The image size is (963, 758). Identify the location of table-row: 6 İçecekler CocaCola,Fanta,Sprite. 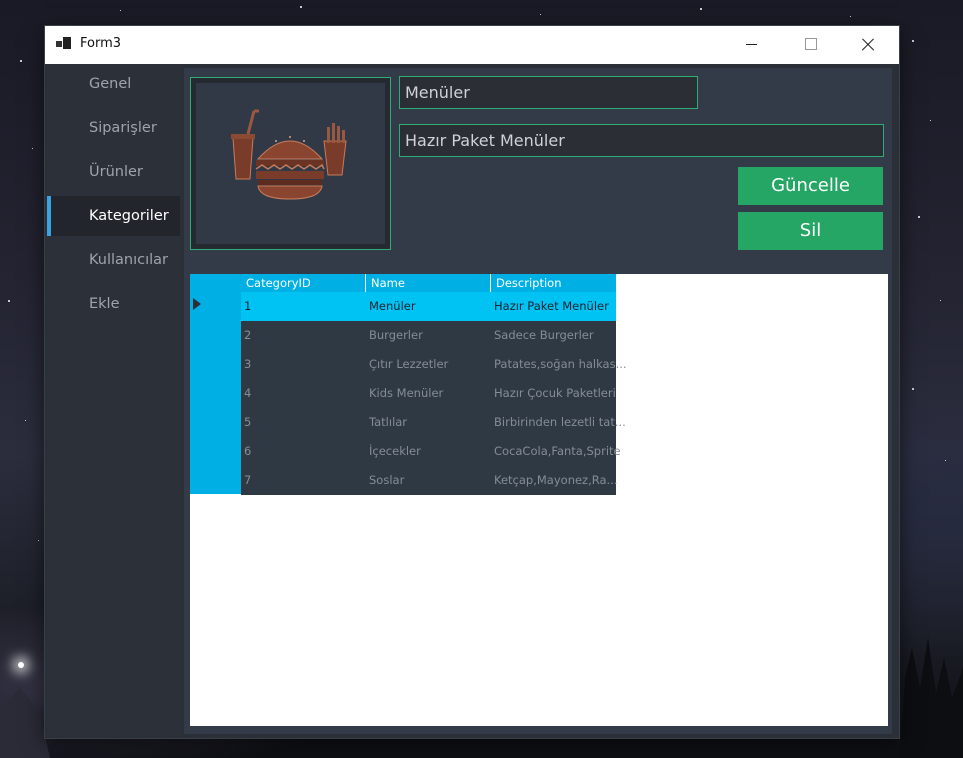
(431, 451).